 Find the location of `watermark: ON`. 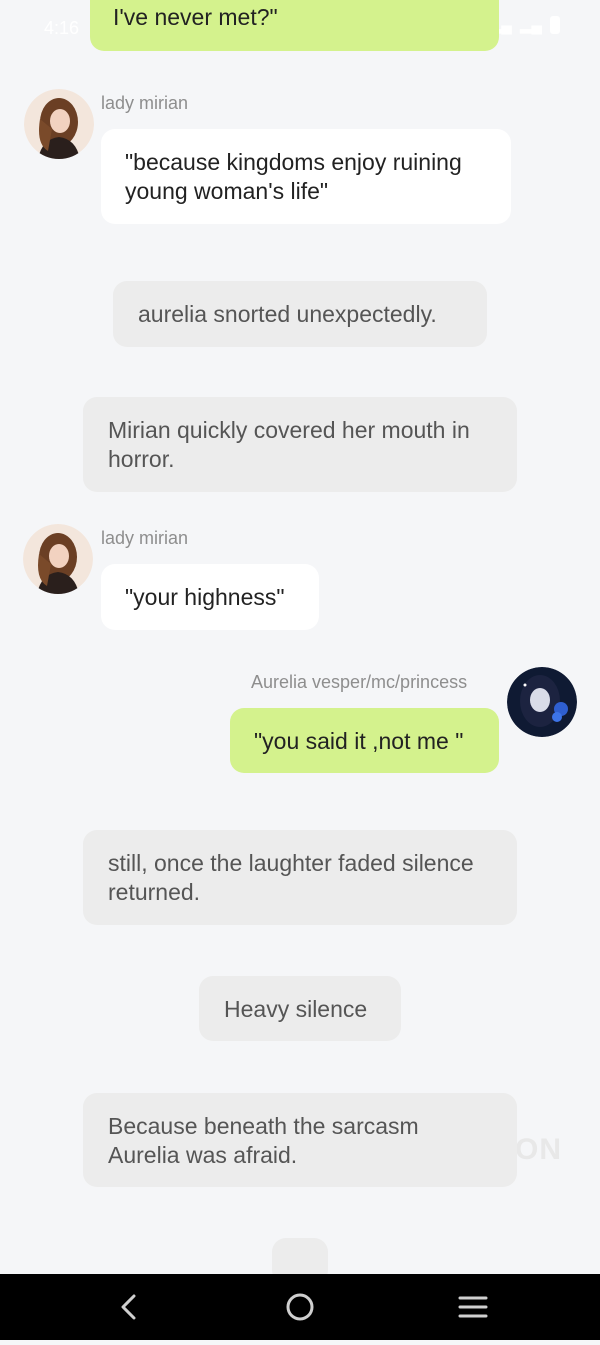

watermark: ON is located at coordinates (538, 1149).